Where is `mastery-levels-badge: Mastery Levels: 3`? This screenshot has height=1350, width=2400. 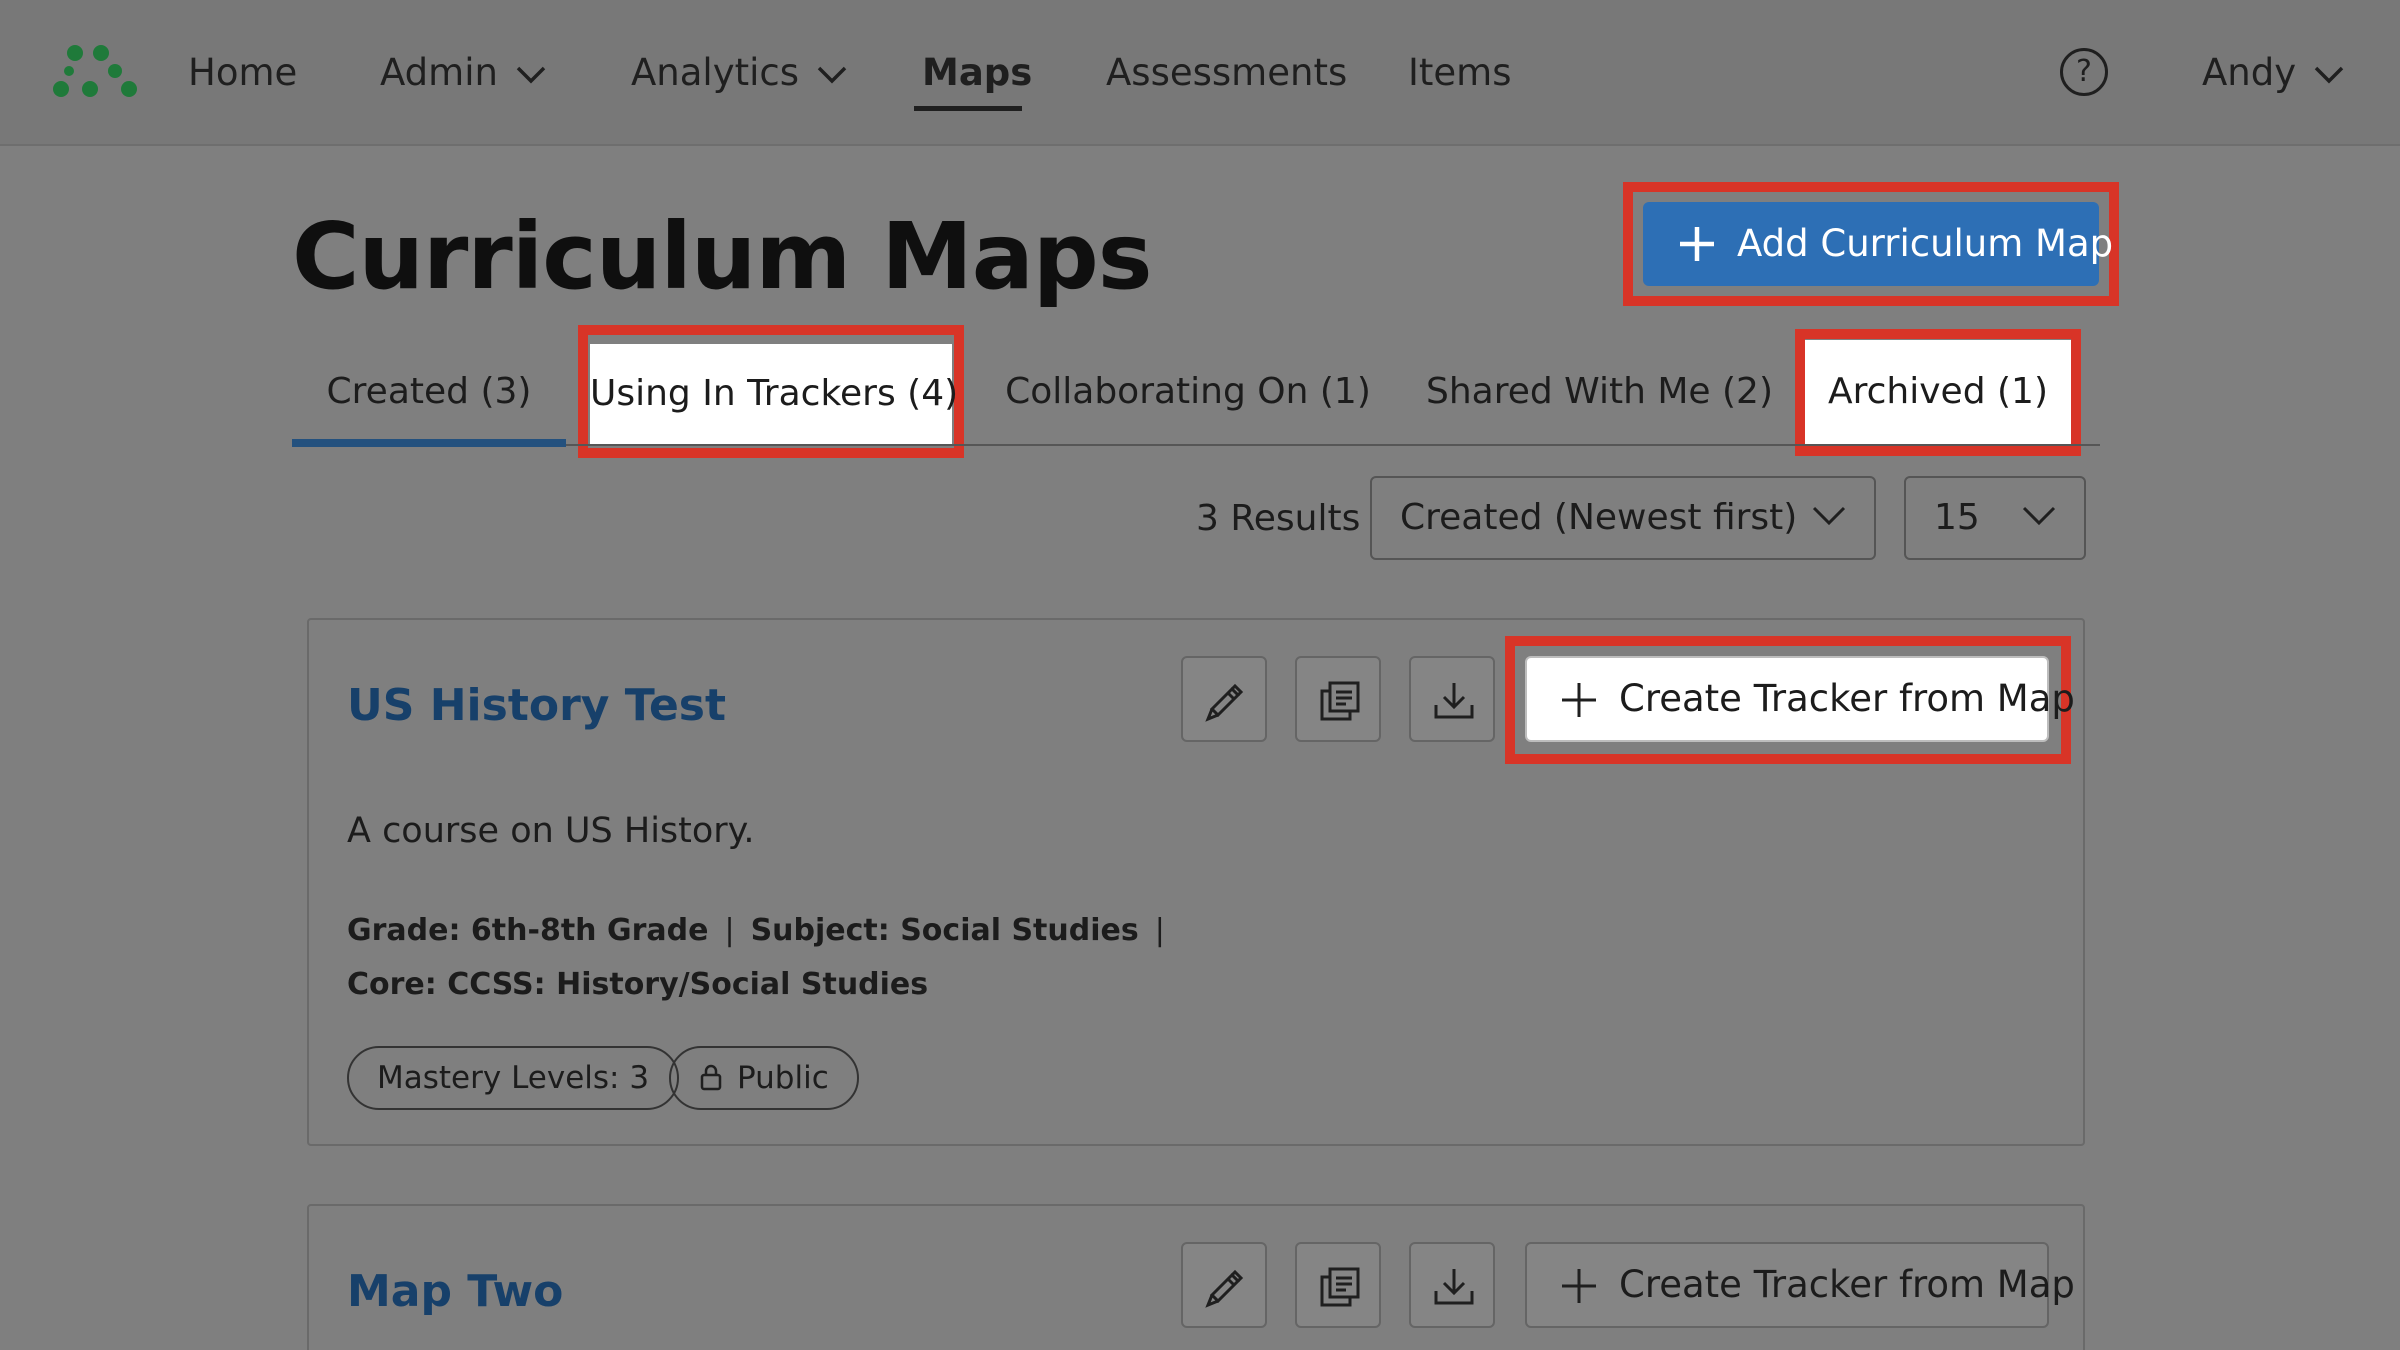 mastery-levels-badge: Mastery Levels: 3 is located at coordinates (513, 1078).